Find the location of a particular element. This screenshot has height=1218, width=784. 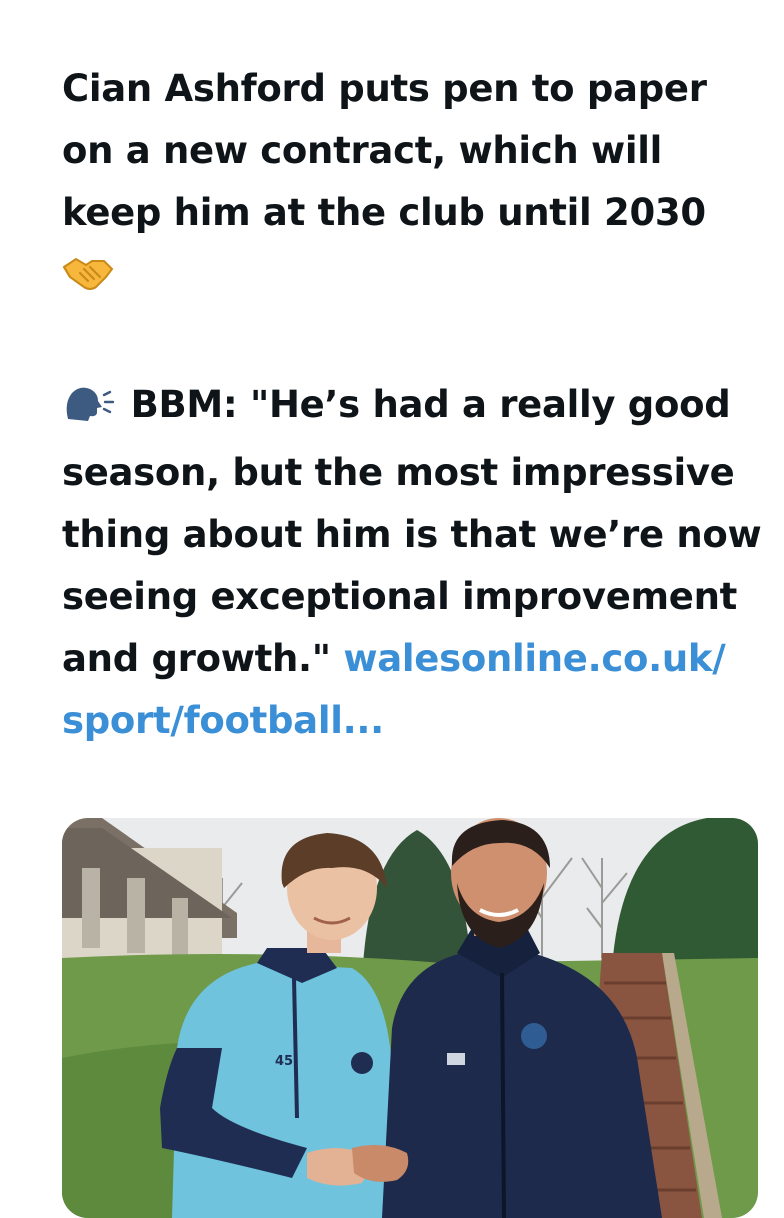

speaking-head-icon is located at coordinates (90, 411).